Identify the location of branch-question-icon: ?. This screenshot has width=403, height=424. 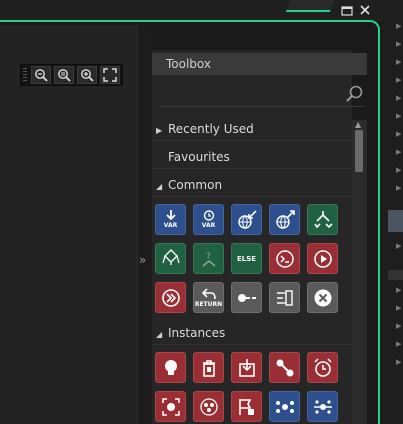
(208, 259).